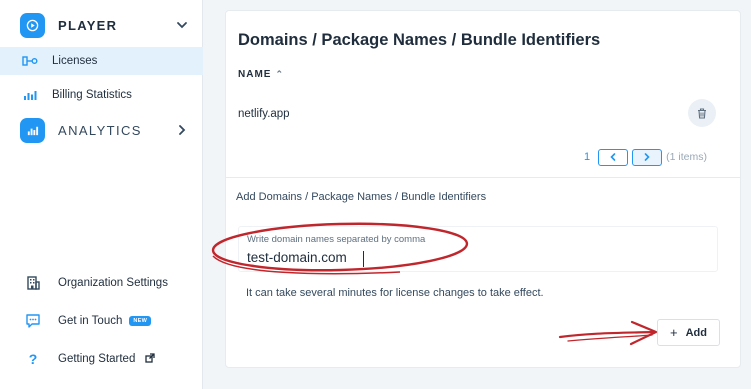 The image size is (751, 389). What do you see at coordinates (182, 25) in the screenshot?
I see `chevron-down-icon` at bounding box center [182, 25].